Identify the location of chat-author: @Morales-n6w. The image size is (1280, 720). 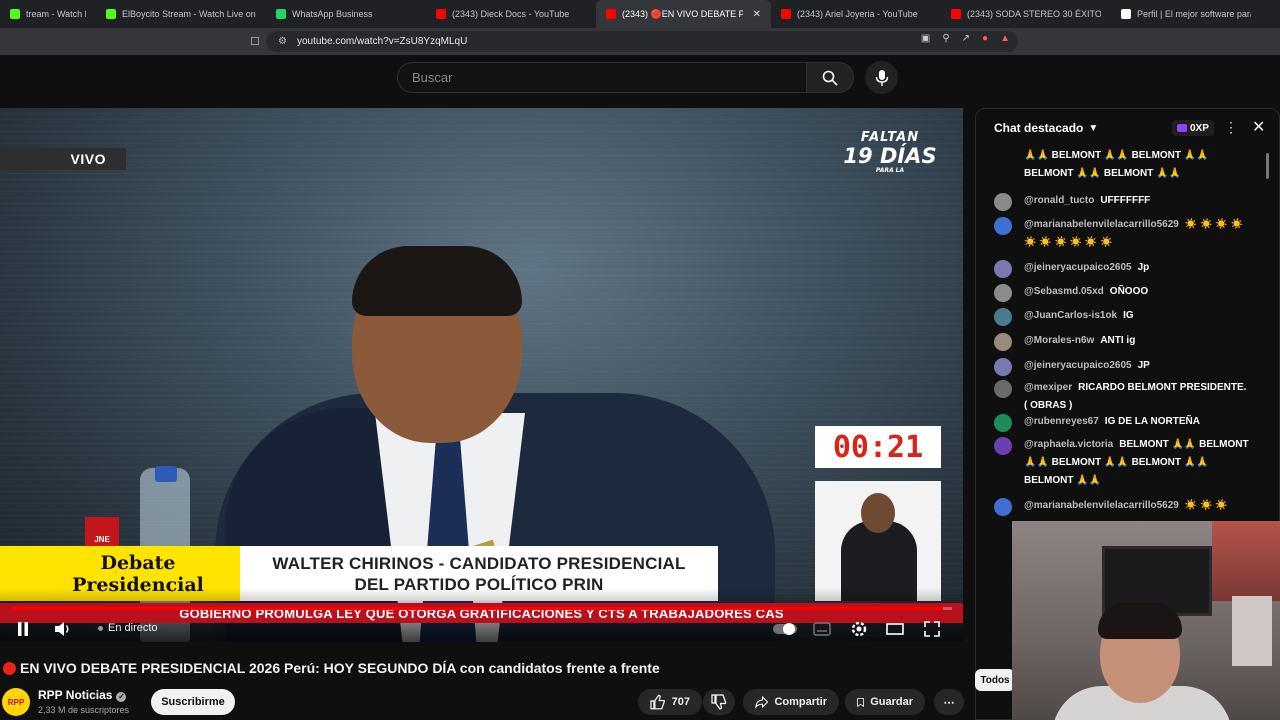
(1059, 340).